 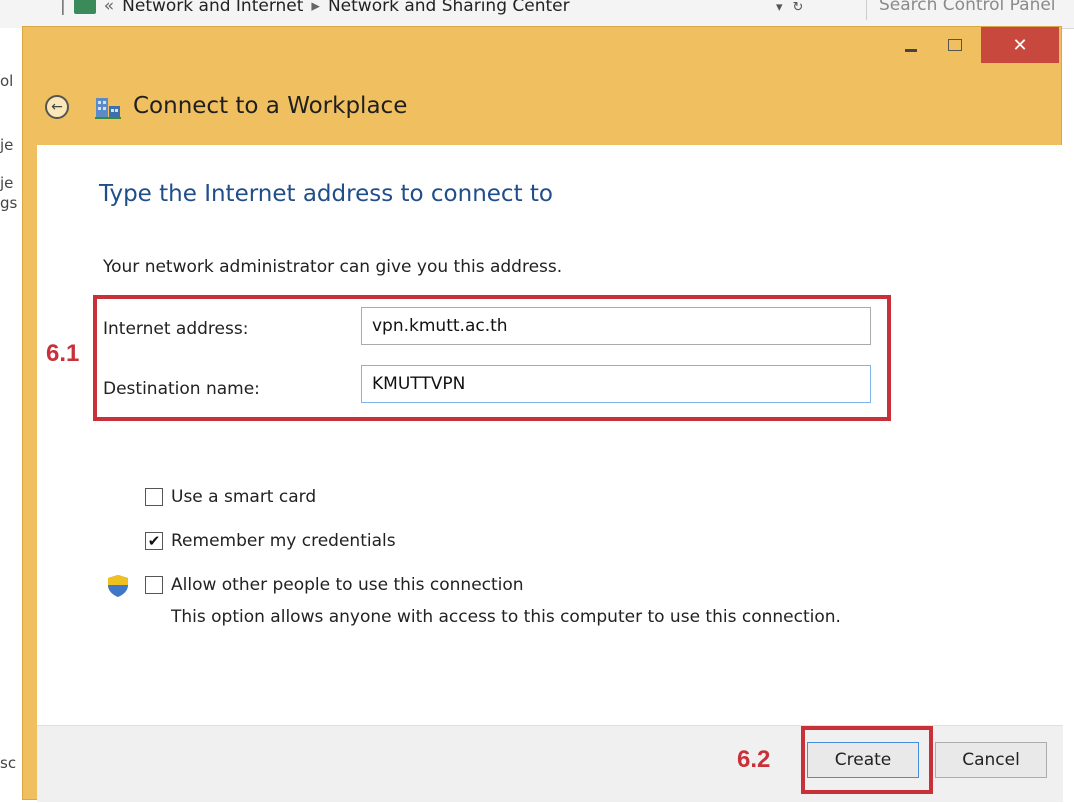 I want to click on workplace-icon, so click(x=108, y=108).